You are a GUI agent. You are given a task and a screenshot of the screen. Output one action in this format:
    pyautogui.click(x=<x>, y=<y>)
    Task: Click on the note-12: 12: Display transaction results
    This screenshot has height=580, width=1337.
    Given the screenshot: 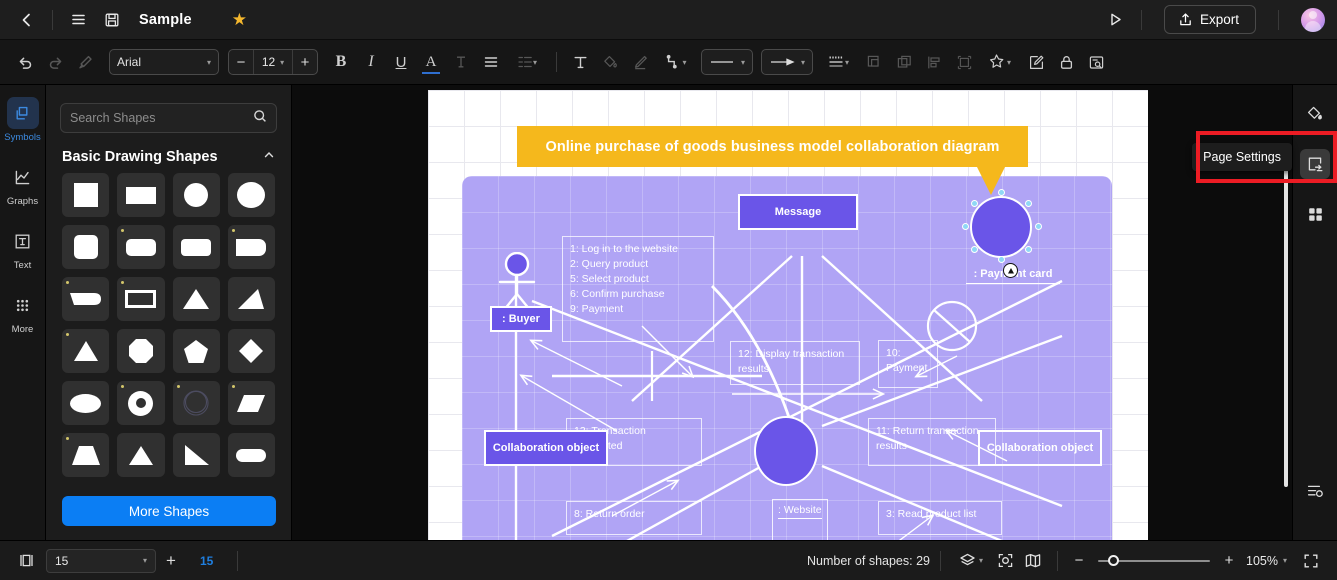 What is the action you would take?
    pyautogui.click(x=795, y=363)
    